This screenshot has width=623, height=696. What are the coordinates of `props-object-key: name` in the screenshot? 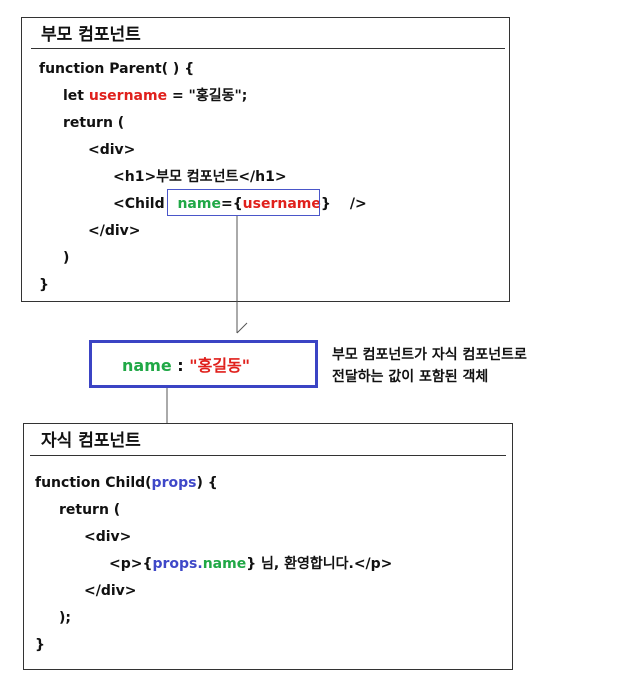 It's located at (147, 365).